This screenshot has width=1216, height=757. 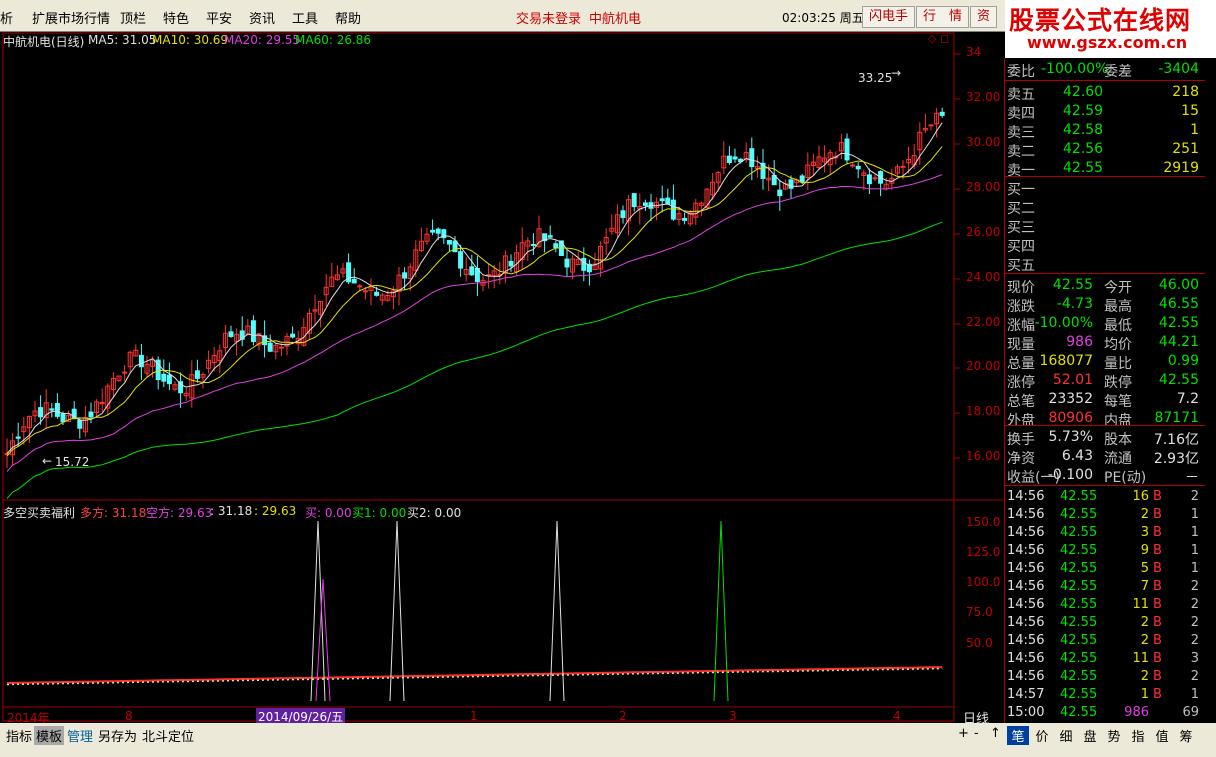 I want to click on tick-row: 14:56 42.55 5 B 1, so click(x=1102, y=569).